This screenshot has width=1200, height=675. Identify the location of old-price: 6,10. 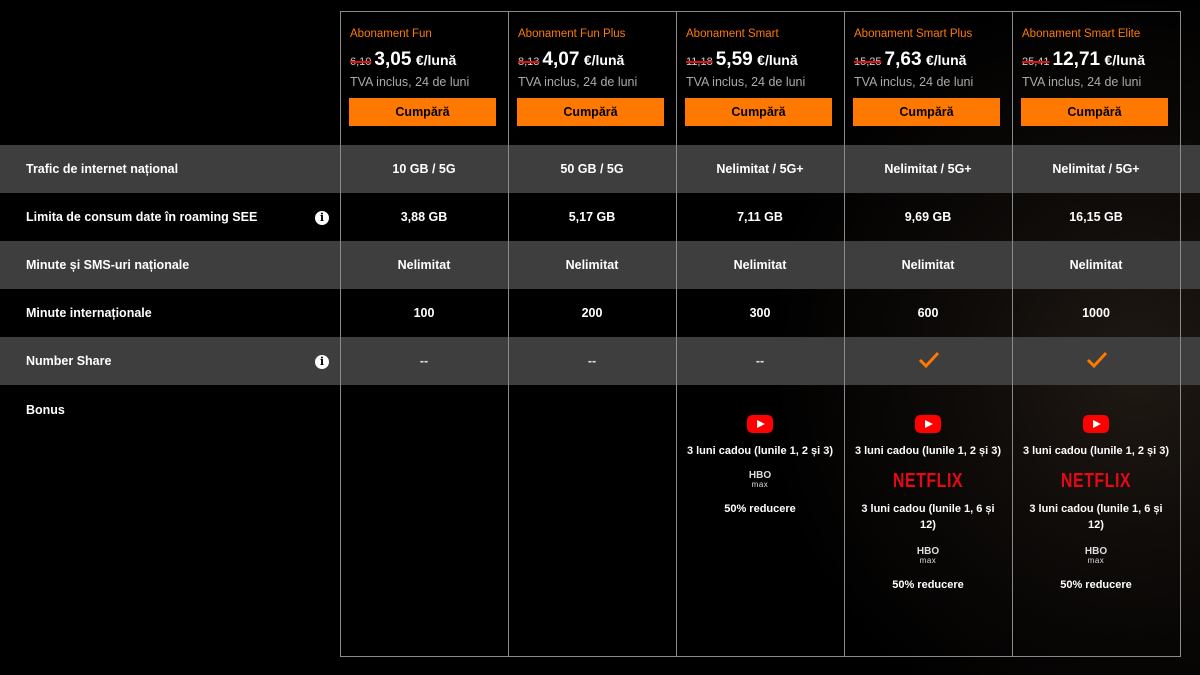
(361, 62).